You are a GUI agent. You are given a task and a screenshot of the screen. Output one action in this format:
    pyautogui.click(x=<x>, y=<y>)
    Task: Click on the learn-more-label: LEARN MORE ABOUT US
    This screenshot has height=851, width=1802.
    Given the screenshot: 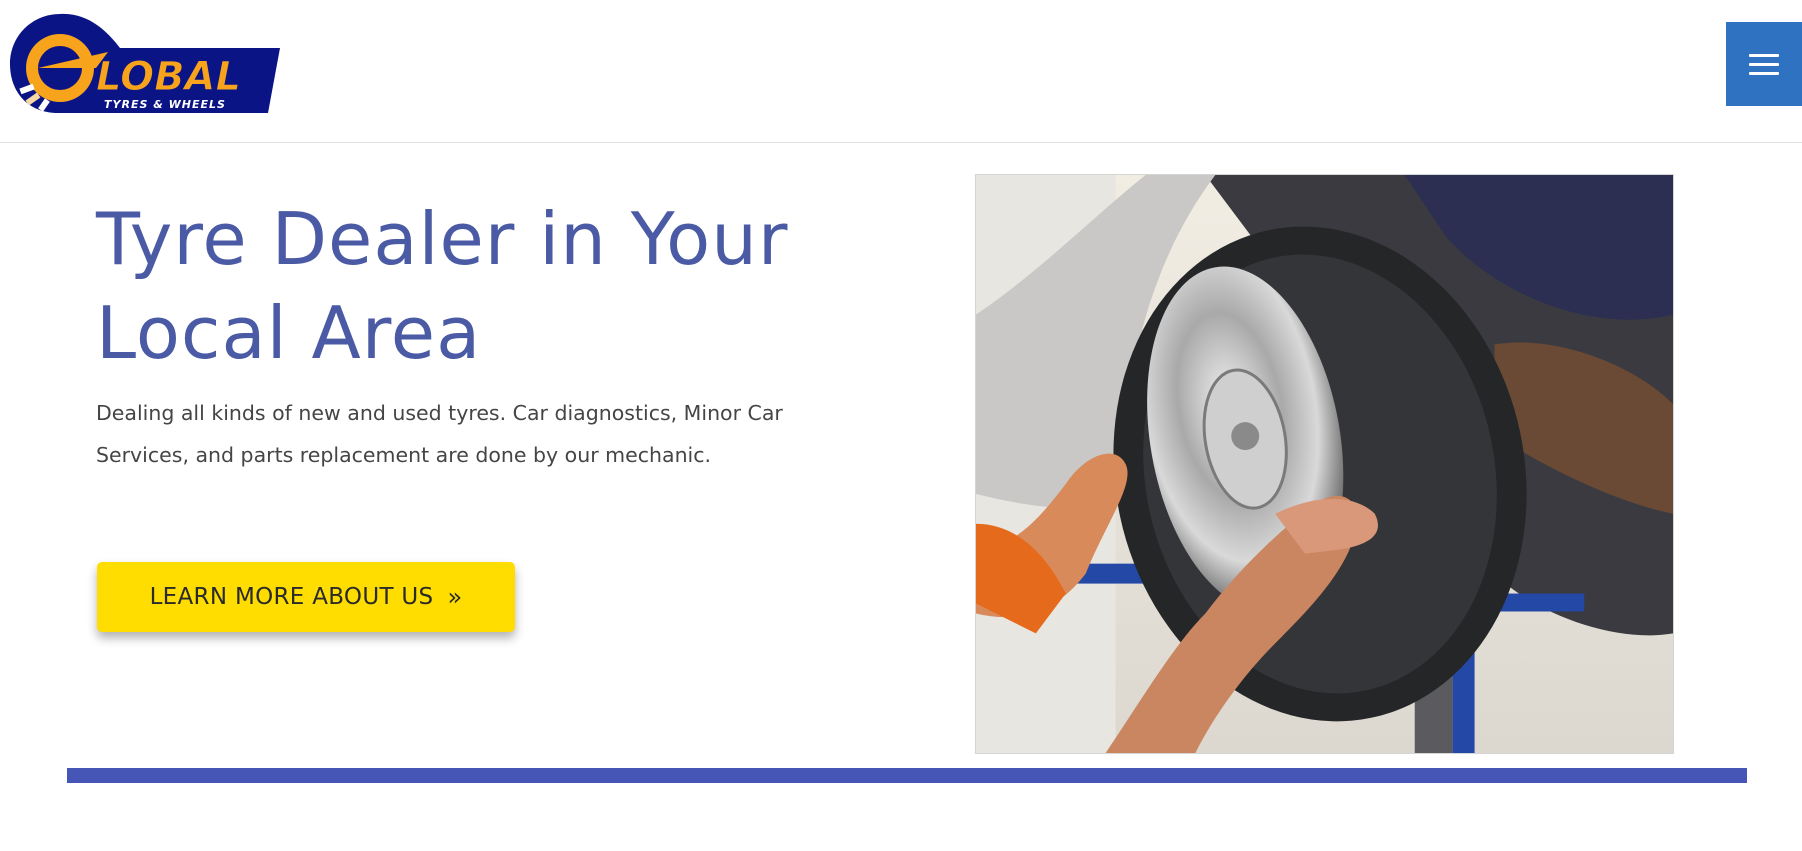 What is the action you would take?
    pyautogui.click(x=291, y=597)
    